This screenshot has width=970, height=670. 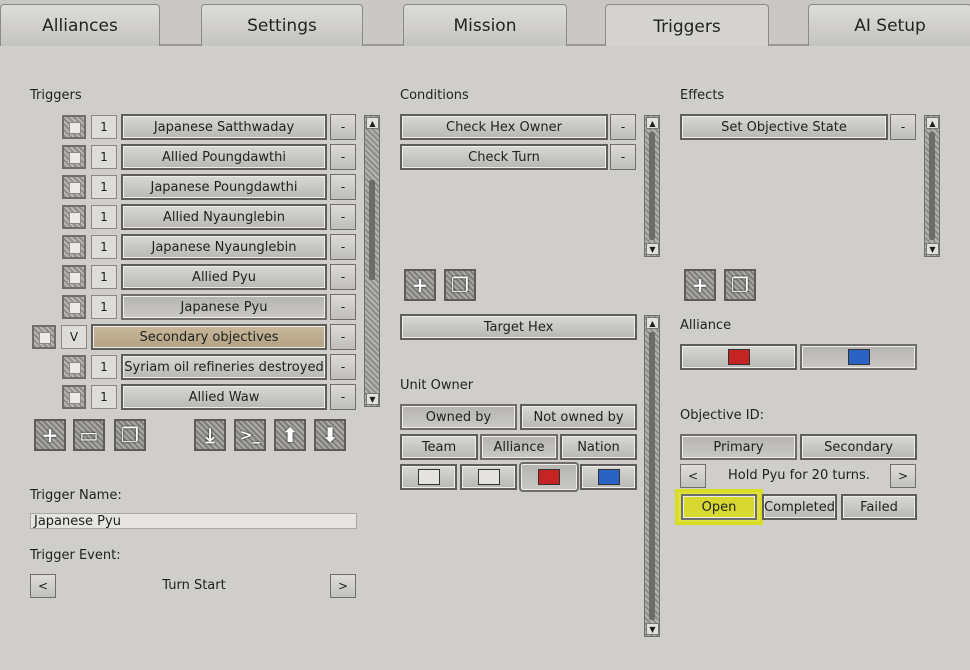 What do you see at coordinates (210, 435) in the screenshot?
I see `import-icon: ⤓` at bounding box center [210, 435].